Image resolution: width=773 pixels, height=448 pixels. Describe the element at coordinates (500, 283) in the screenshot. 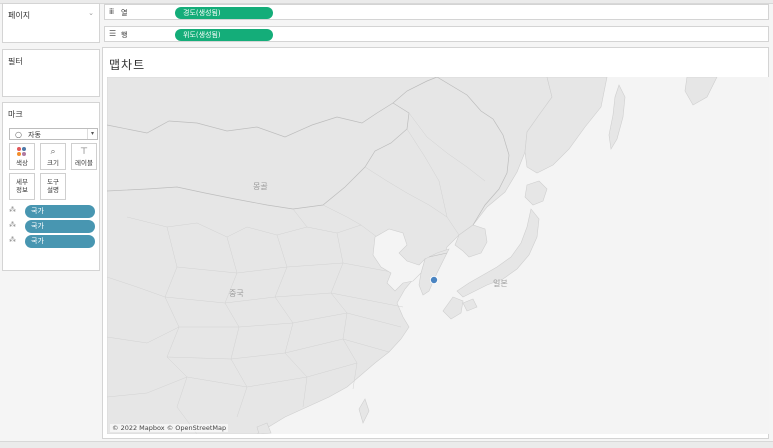

I see `map-label-japan: 일본` at that location.